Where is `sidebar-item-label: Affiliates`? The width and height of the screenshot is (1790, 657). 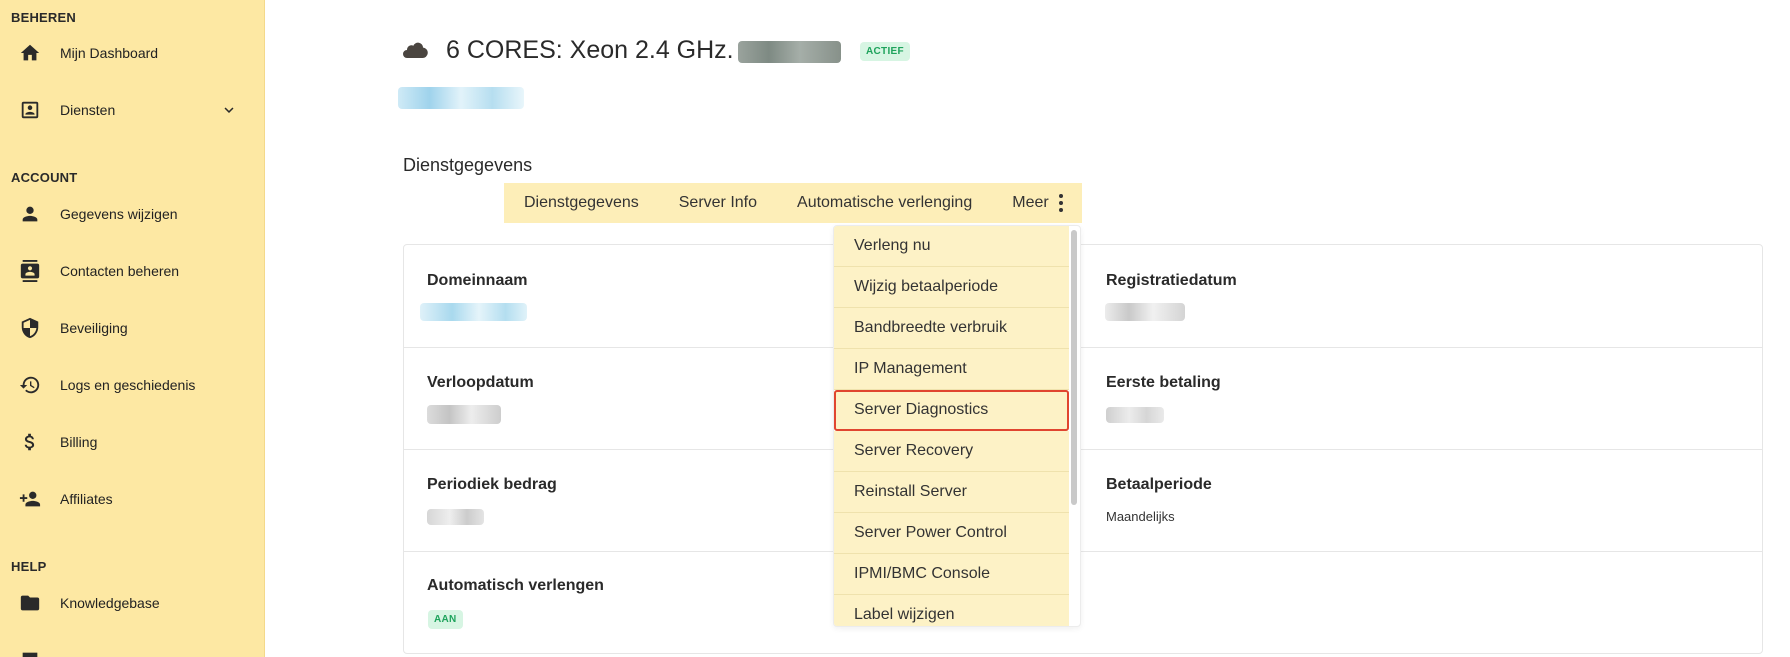
sidebar-item-label: Affiliates is located at coordinates (86, 499).